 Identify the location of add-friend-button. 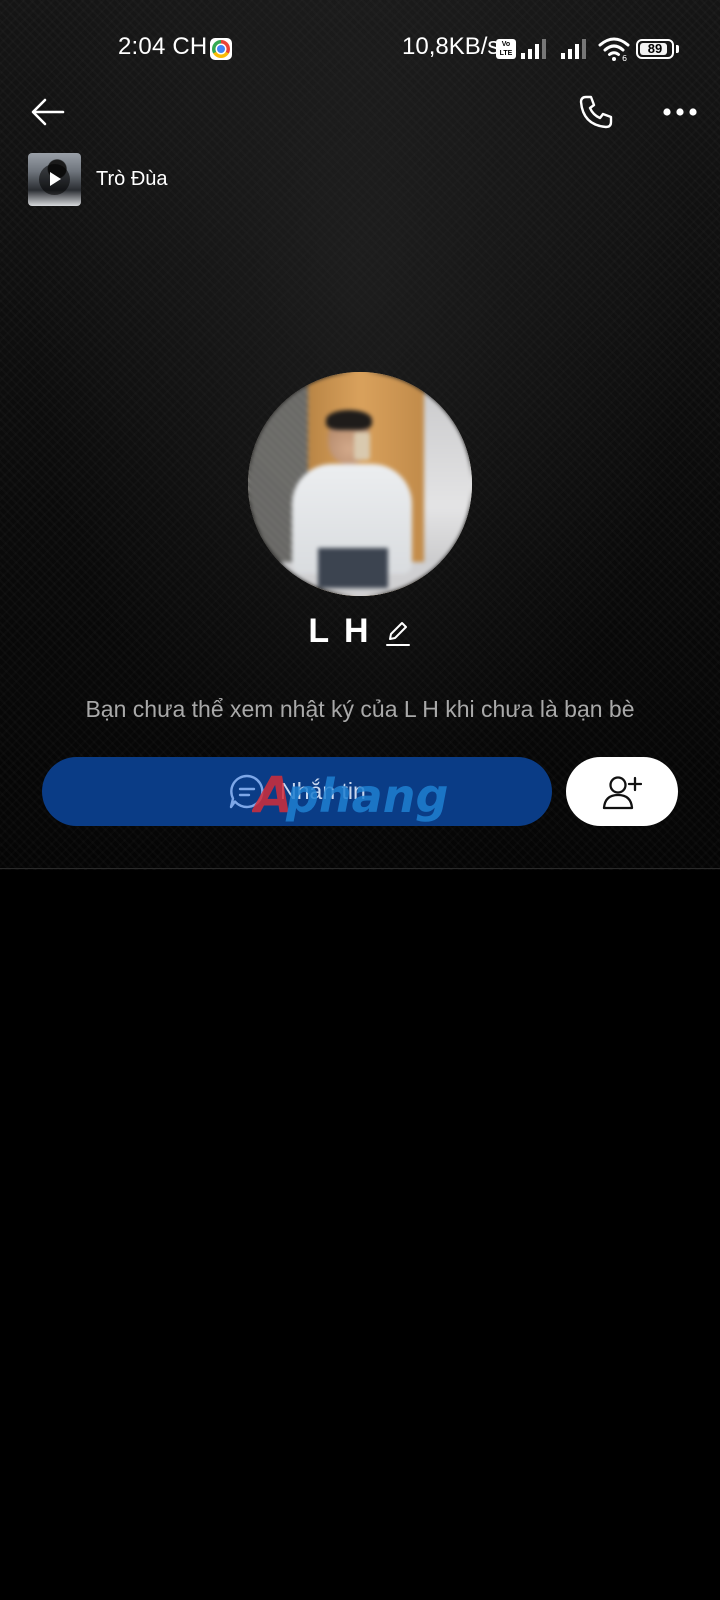
(622, 791).